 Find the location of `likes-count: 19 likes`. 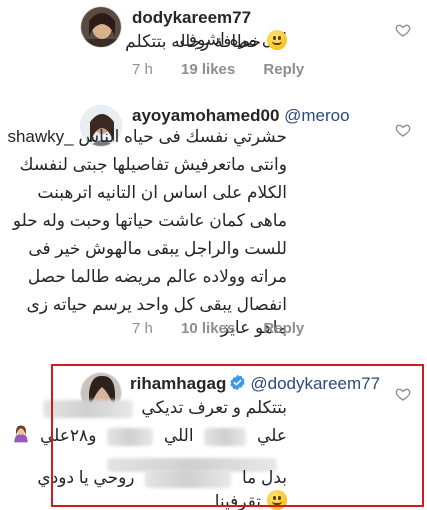

likes-count: 19 likes is located at coordinates (208, 69).